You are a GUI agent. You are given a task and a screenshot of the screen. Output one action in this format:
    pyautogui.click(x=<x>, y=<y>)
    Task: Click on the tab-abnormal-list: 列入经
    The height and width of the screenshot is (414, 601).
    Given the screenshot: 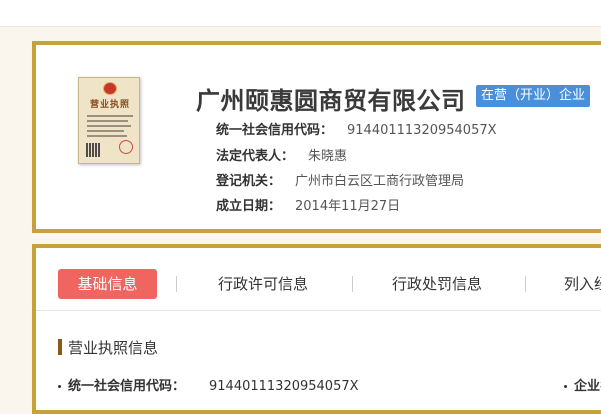 What is the action you would take?
    pyautogui.click(x=582, y=284)
    